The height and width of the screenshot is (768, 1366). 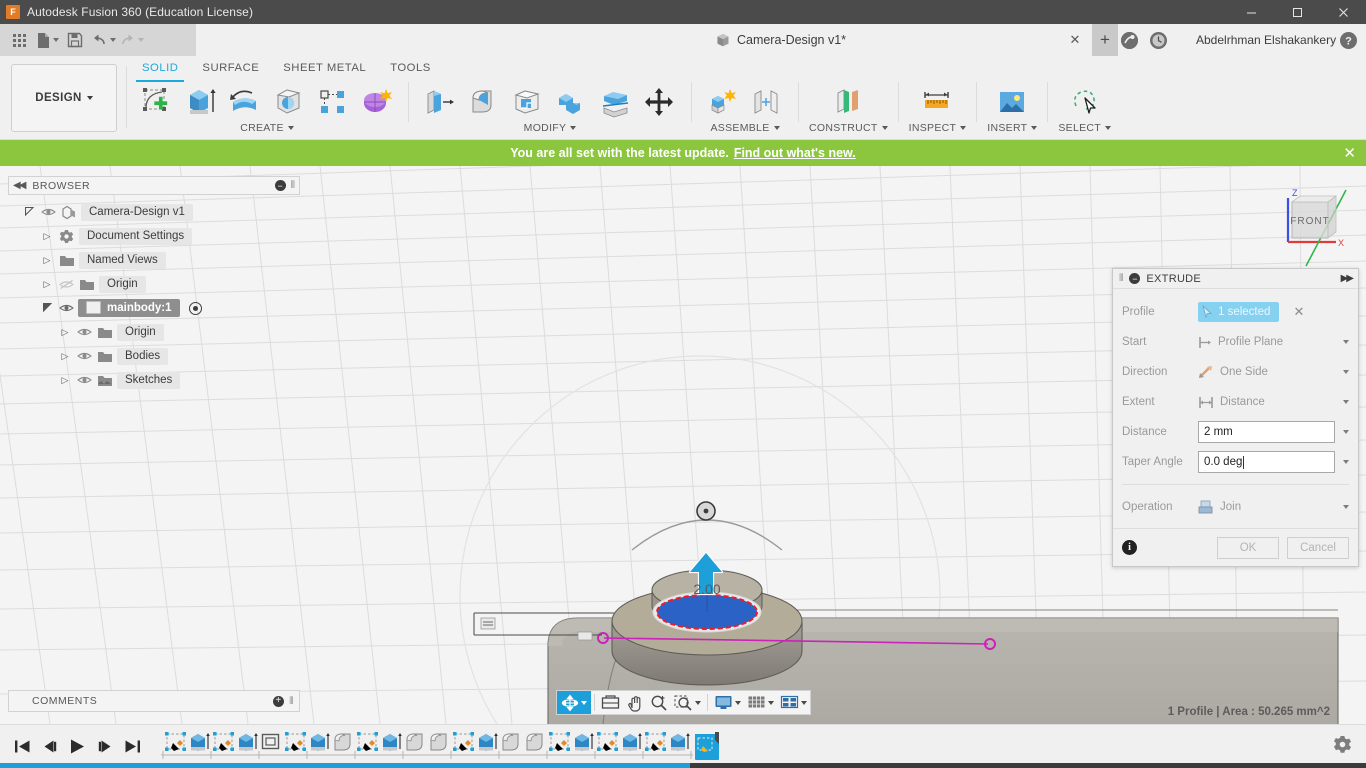 I want to click on split-face-button, so click(x=616, y=102).